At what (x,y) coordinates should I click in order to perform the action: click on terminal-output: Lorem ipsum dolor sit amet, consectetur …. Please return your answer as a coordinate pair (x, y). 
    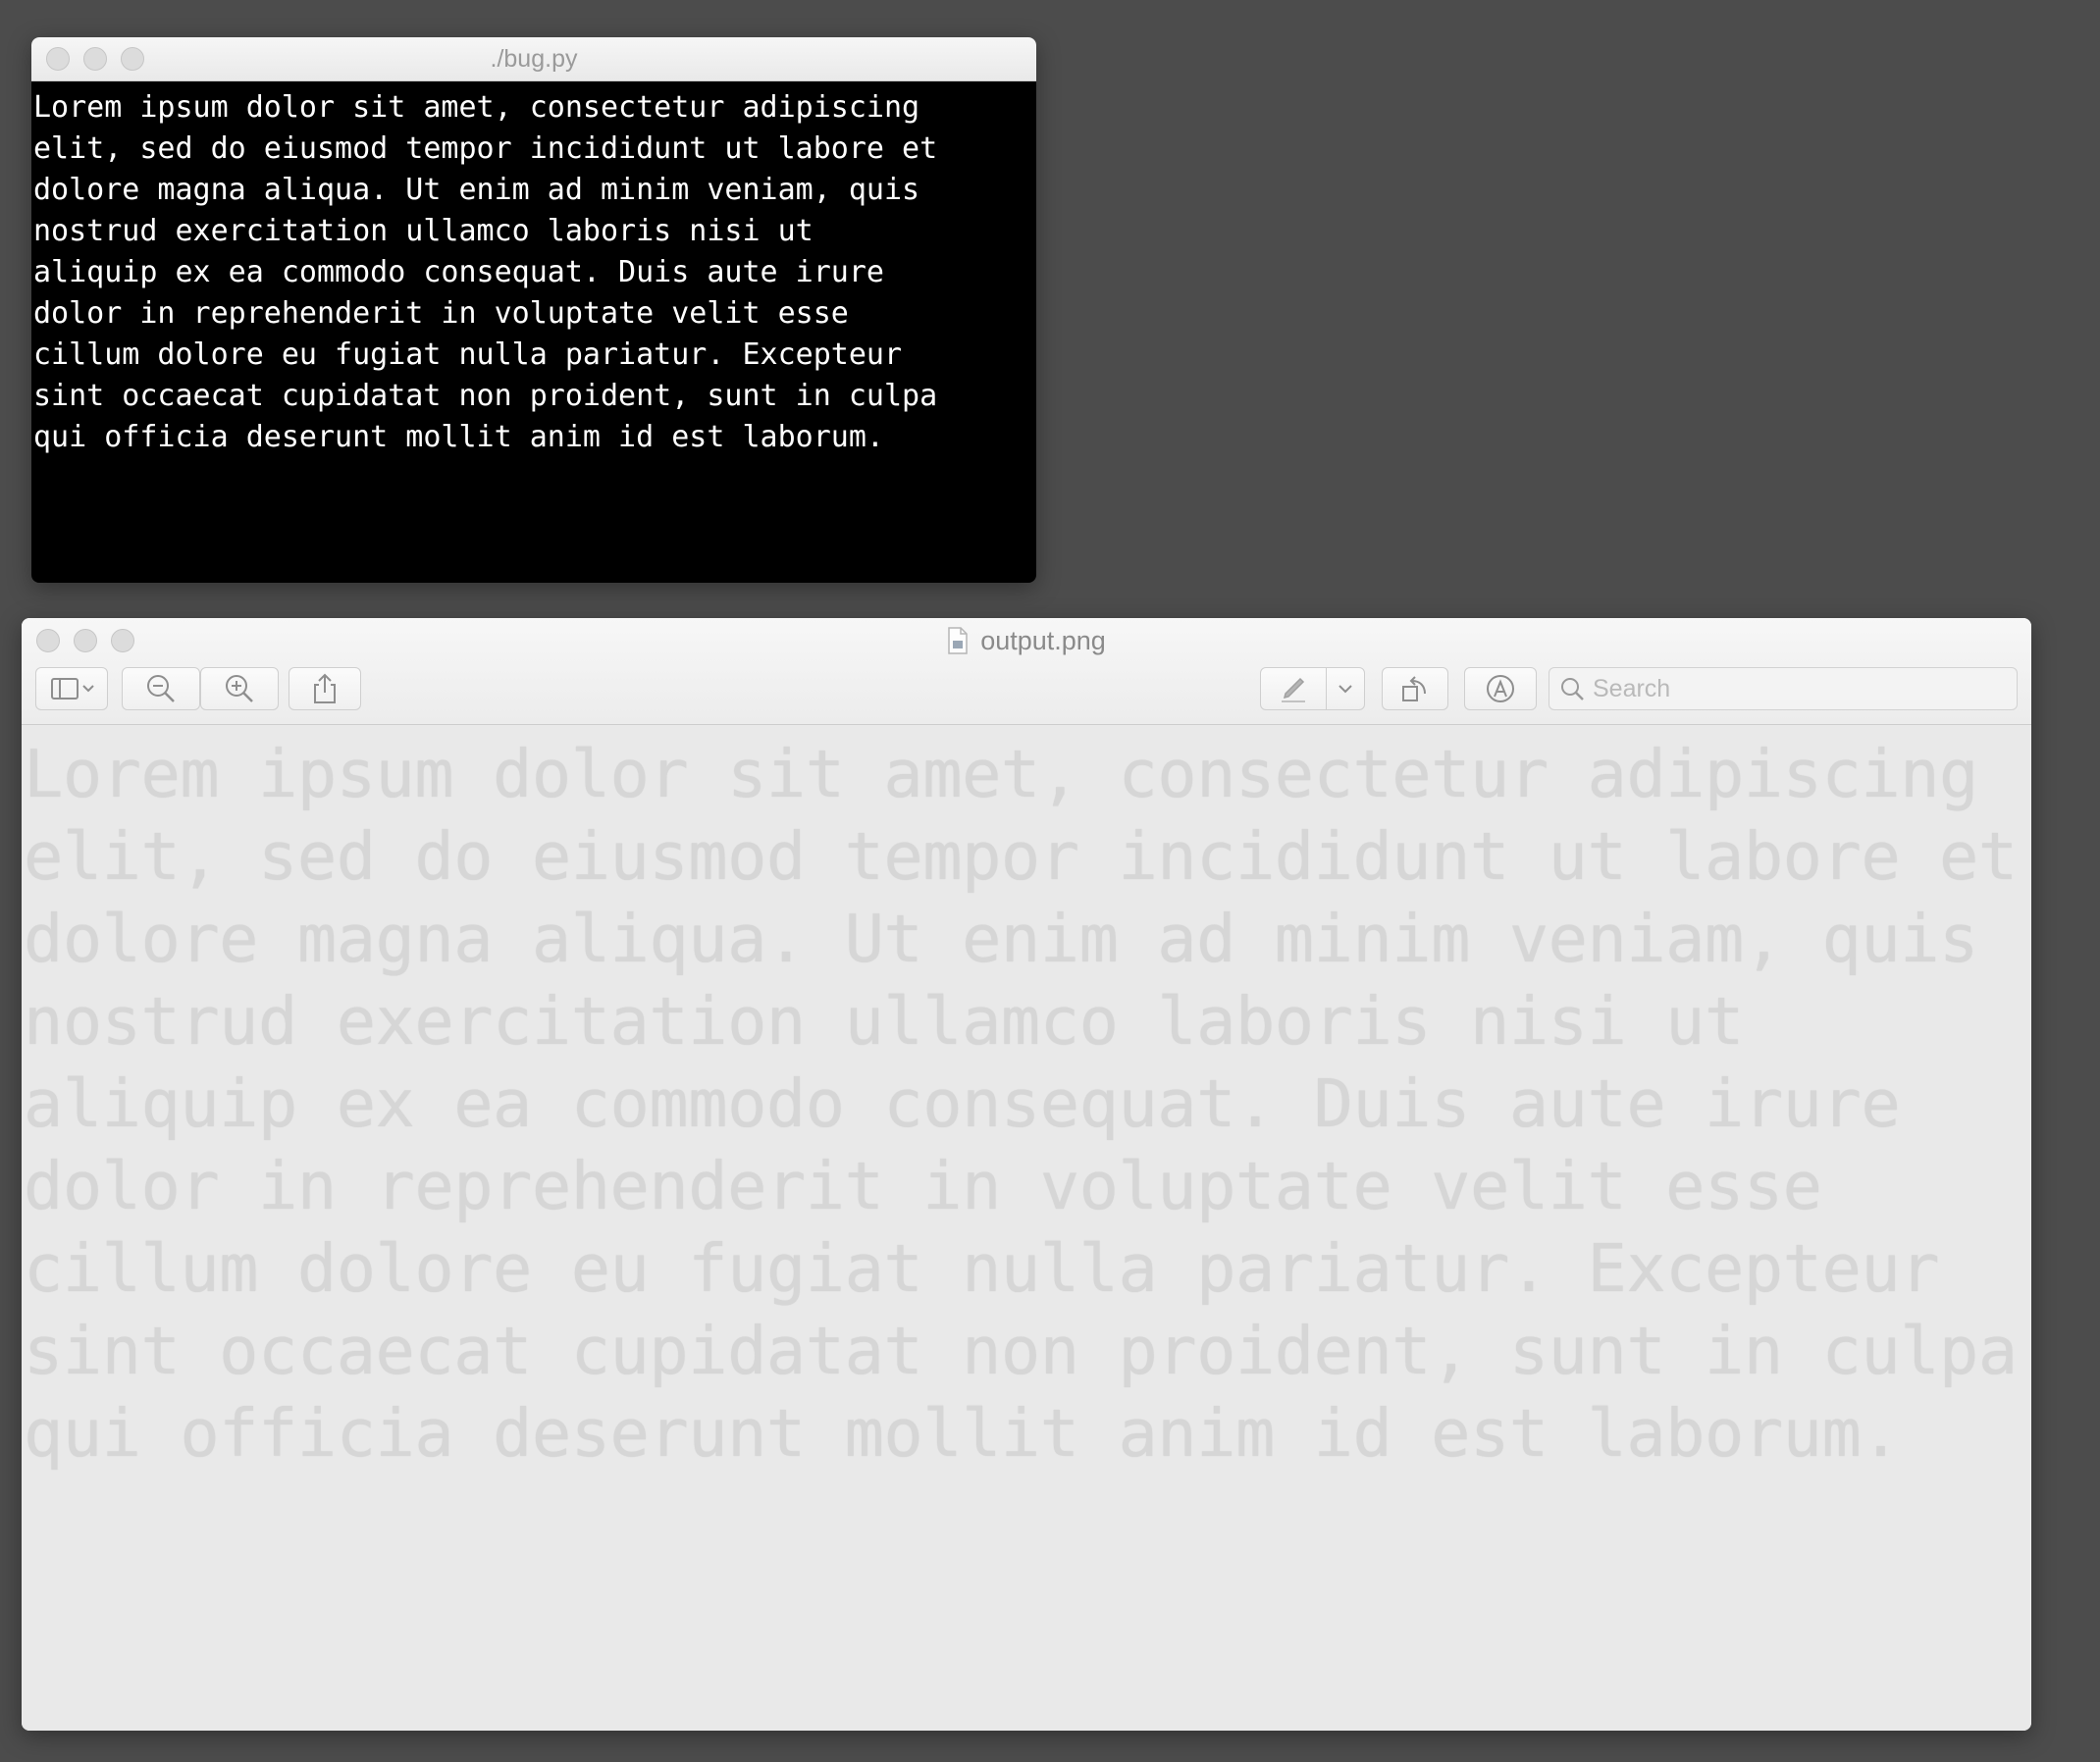
    Looking at the image, I should click on (533, 269).